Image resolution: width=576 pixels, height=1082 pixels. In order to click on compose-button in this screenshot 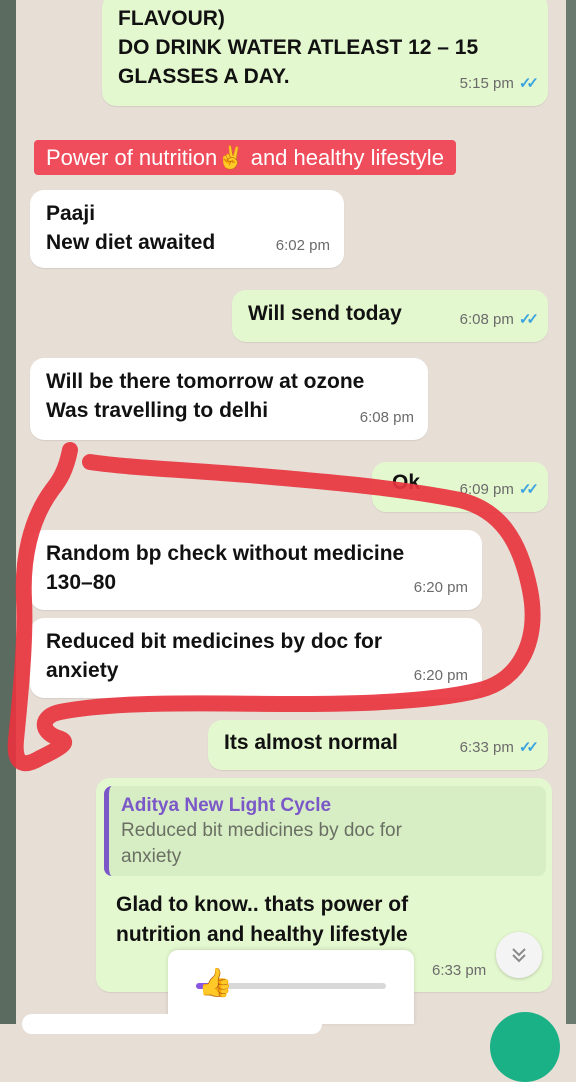, I will do `click(525, 1047)`.